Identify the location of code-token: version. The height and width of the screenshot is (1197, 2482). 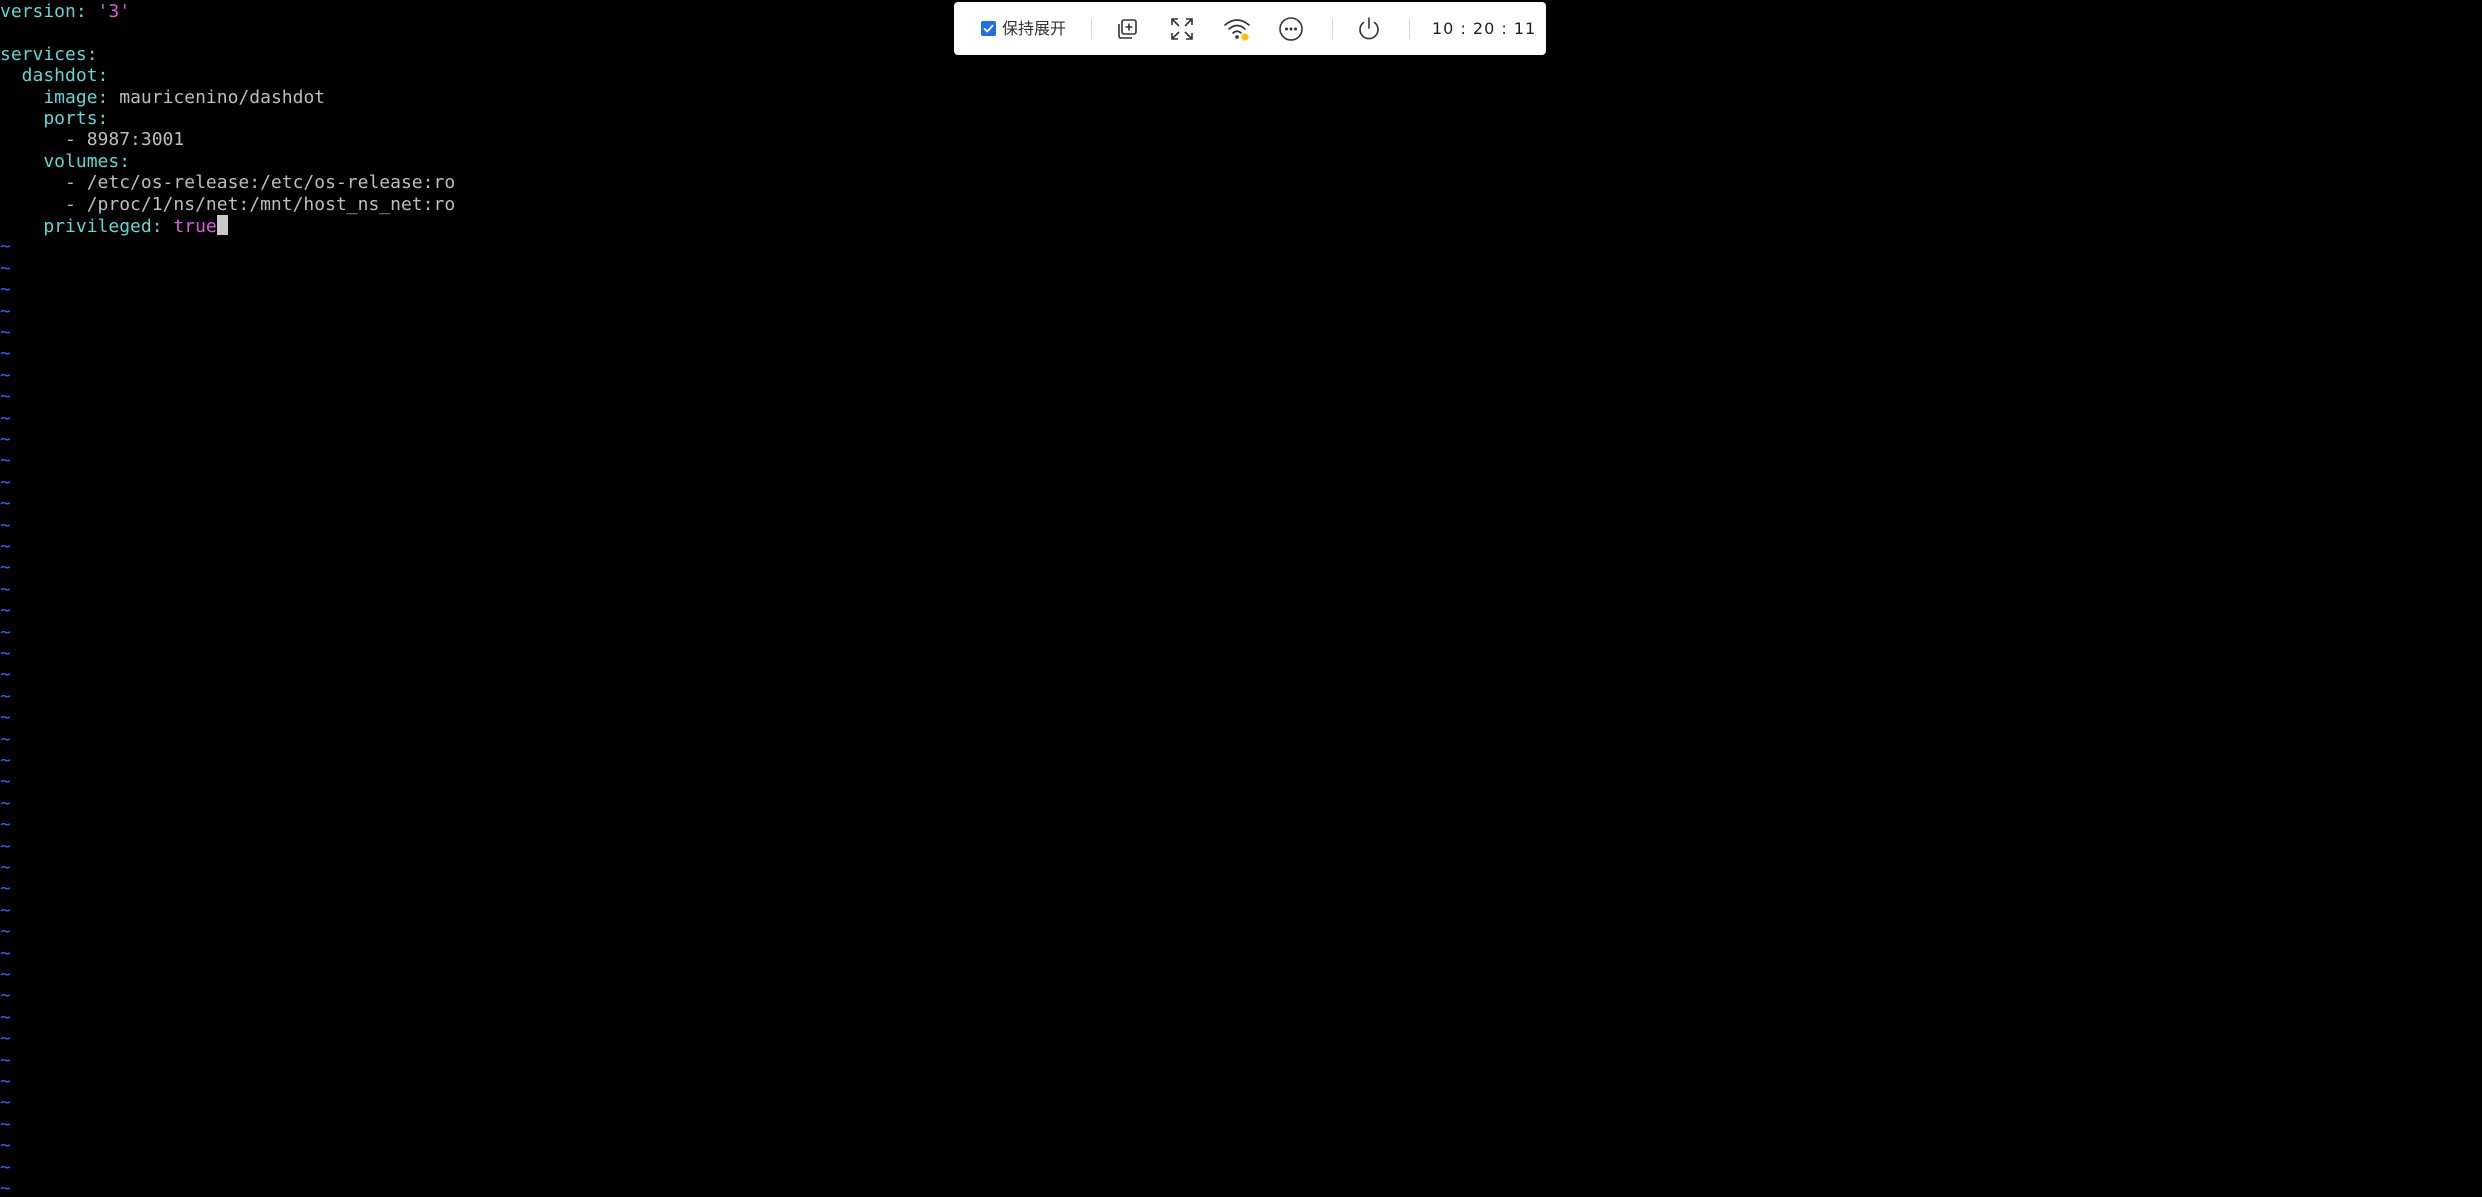
(38, 11).